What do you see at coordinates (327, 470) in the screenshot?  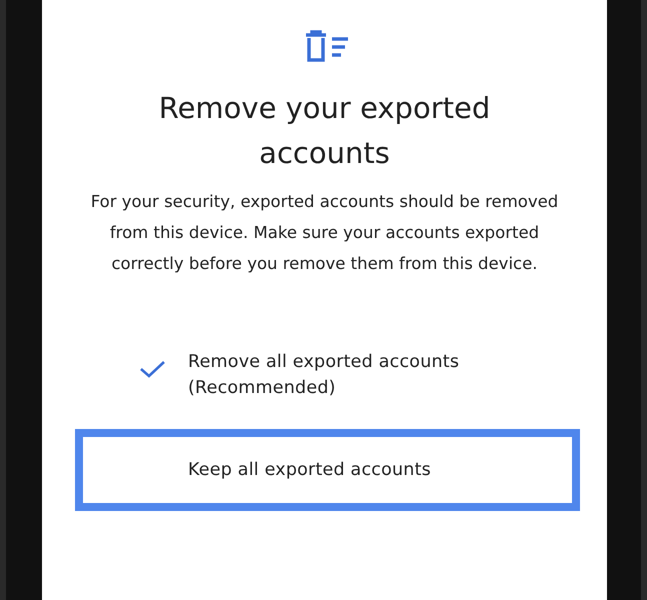 I see `option-item: Keep all exported accounts` at bounding box center [327, 470].